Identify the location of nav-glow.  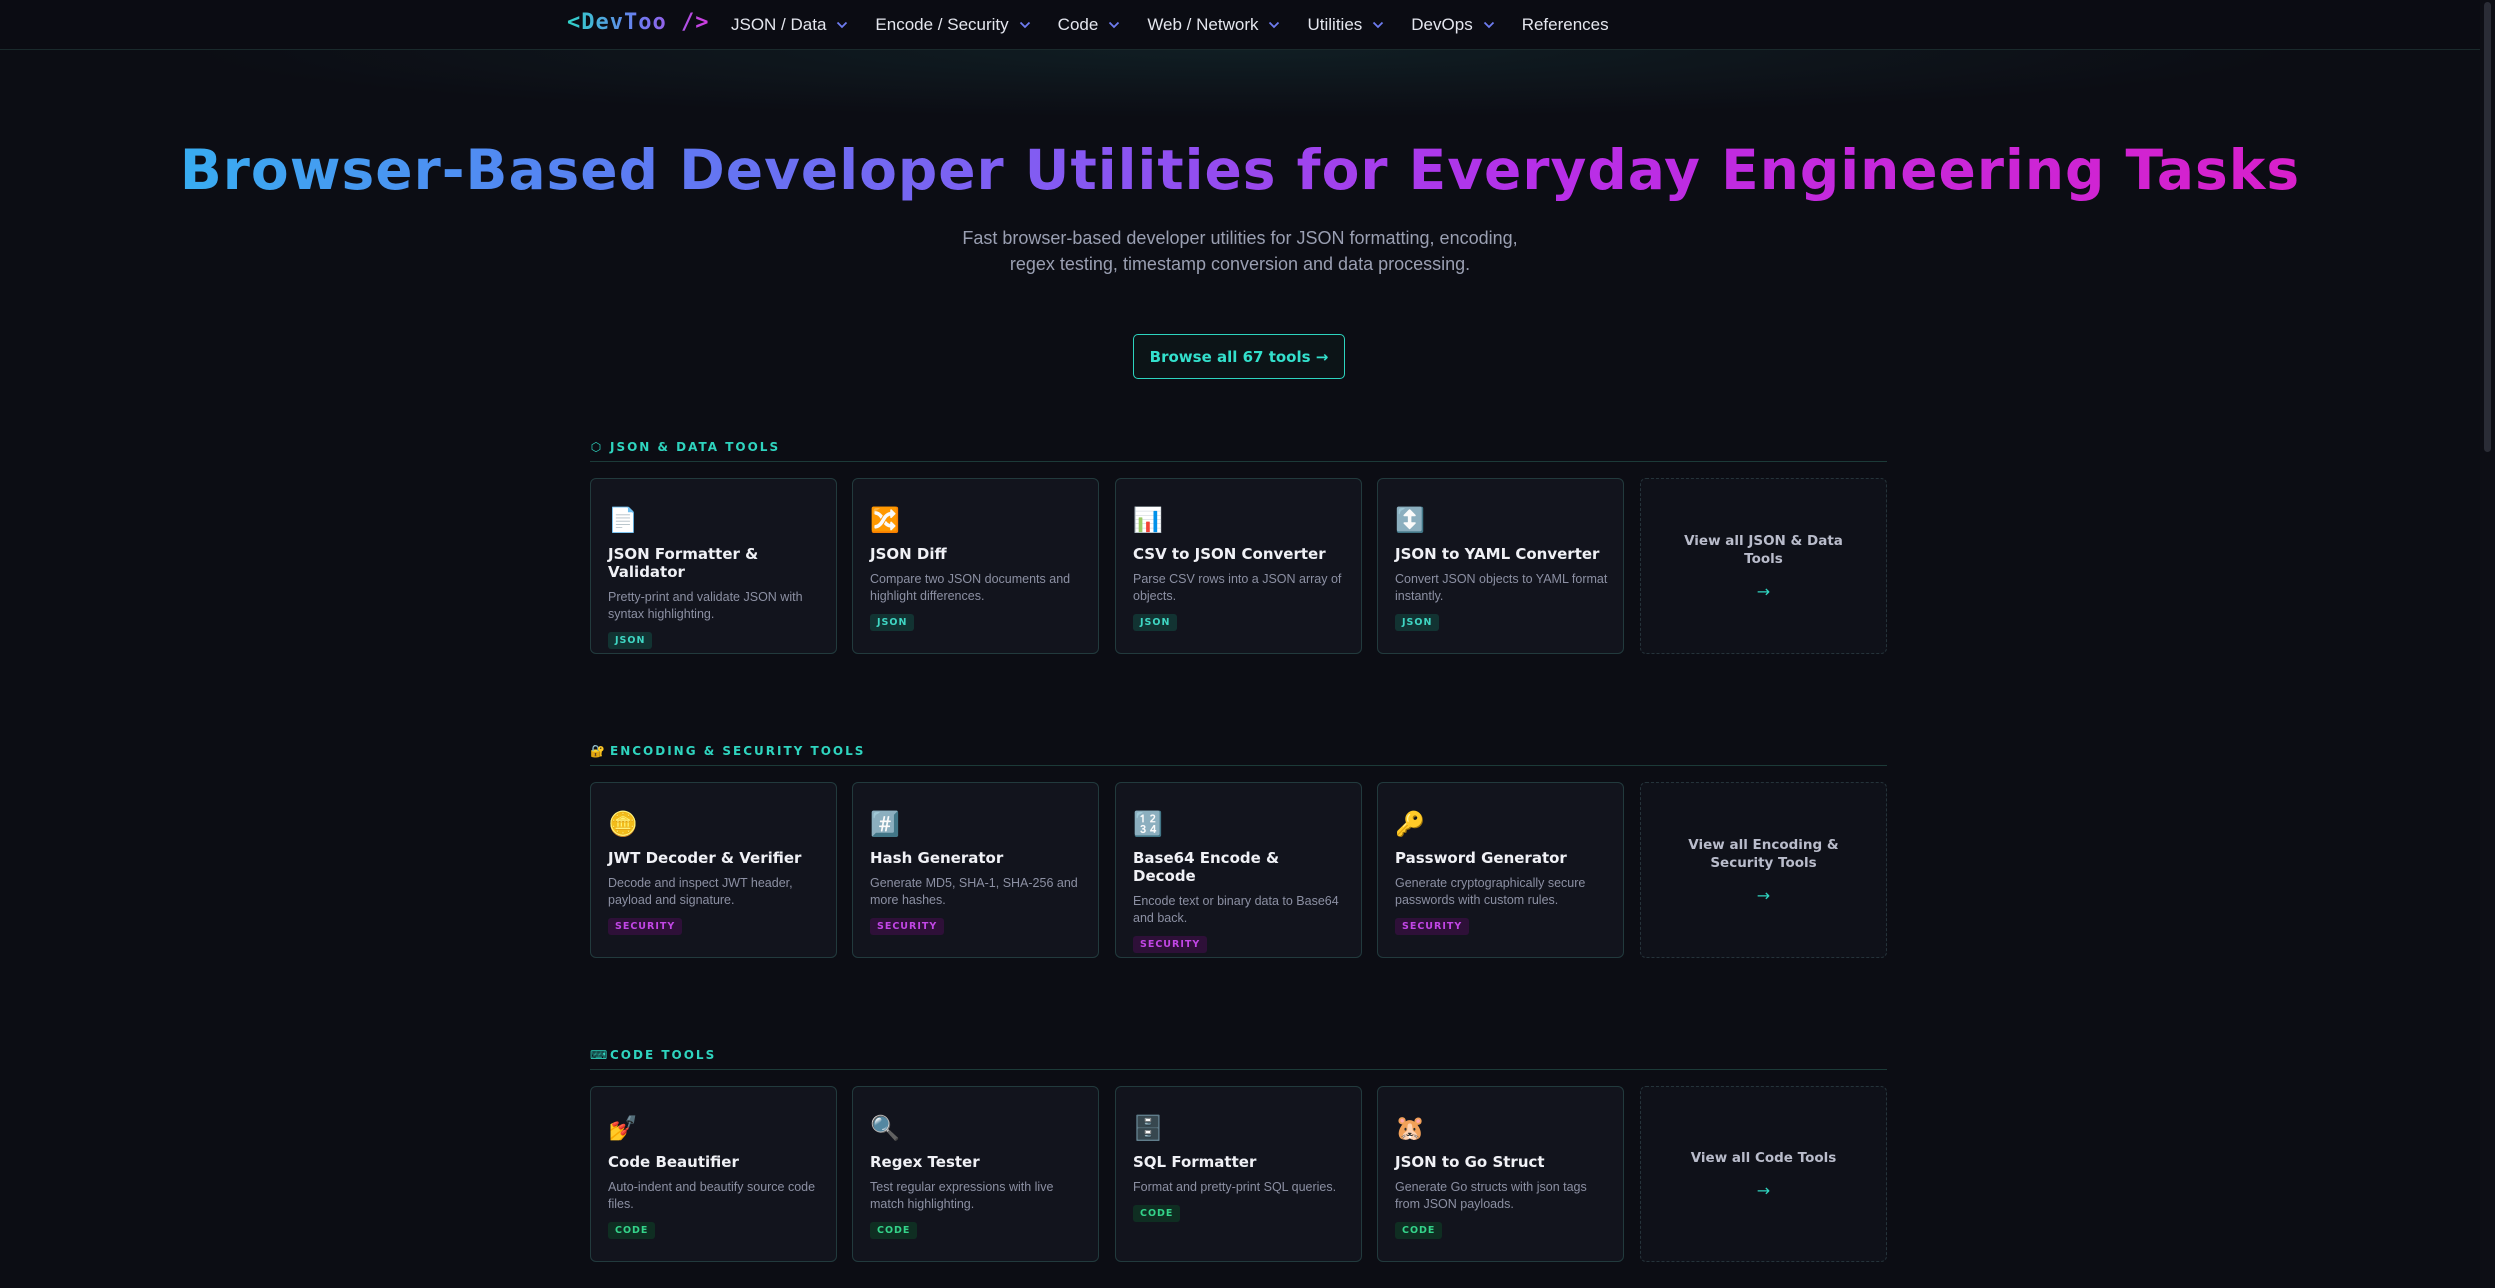
(1240, 90).